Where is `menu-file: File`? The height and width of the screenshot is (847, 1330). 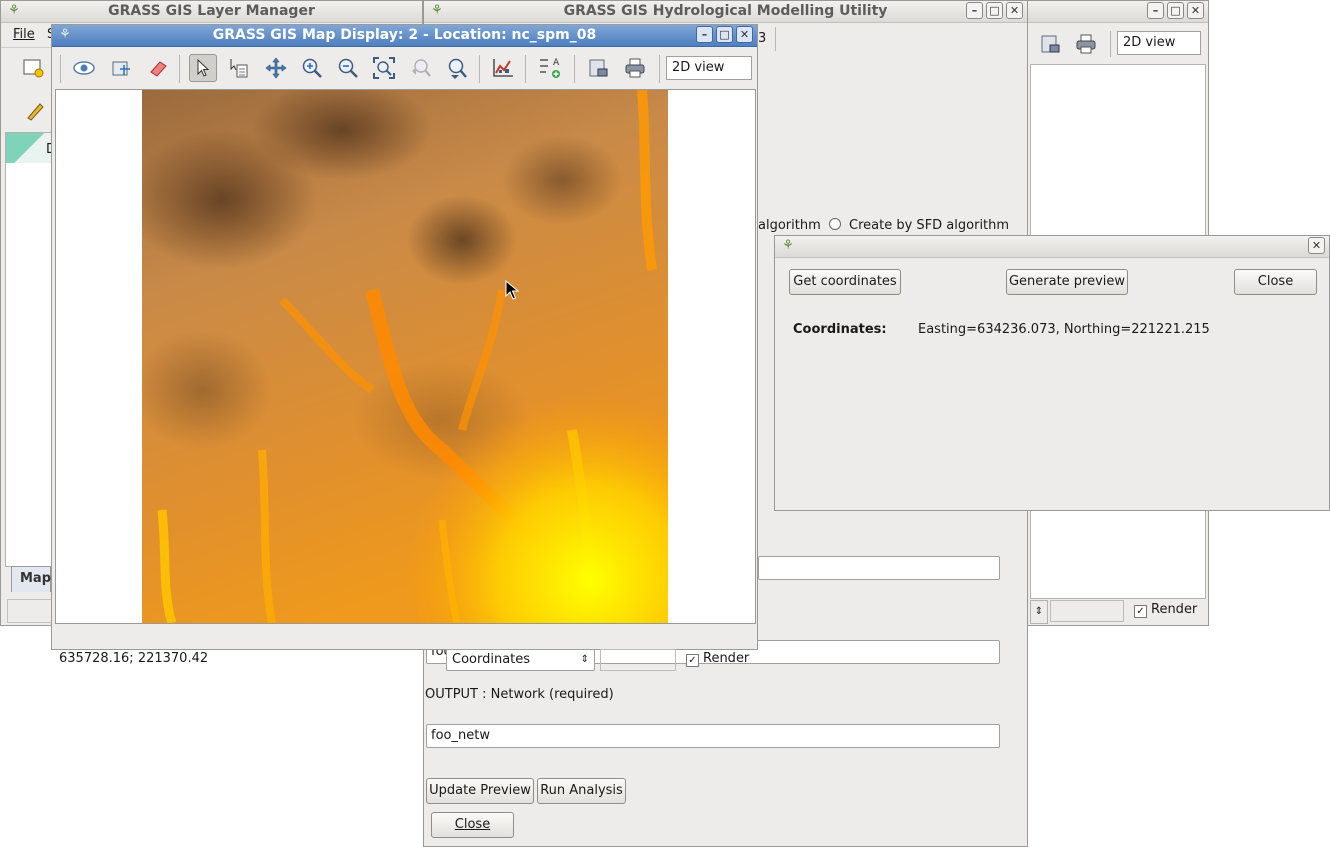 menu-file: File is located at coordinates (24, 34).